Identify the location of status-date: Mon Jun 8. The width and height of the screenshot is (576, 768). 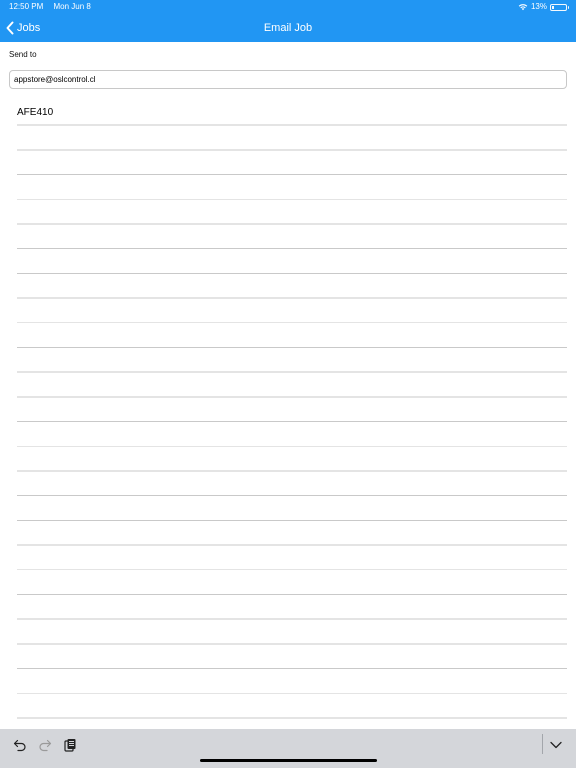
(72, 6).